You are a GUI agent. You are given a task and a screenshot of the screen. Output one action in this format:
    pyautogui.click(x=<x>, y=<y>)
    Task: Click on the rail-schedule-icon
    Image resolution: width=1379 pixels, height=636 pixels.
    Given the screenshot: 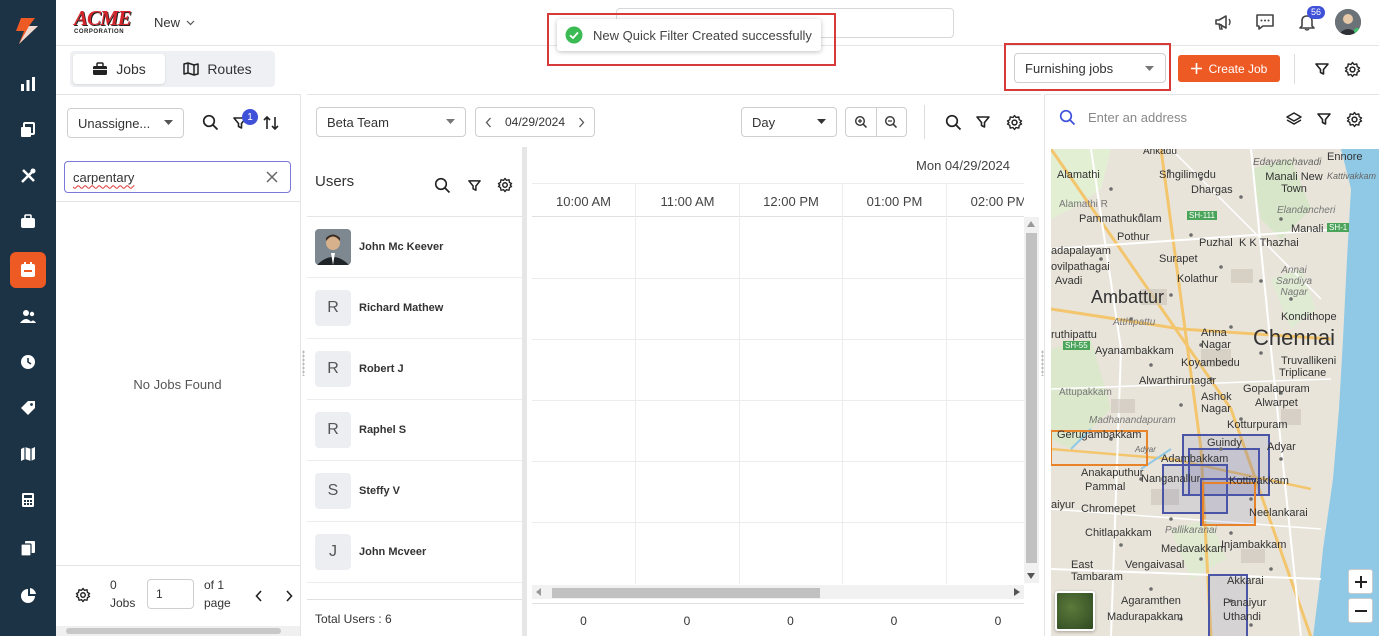 What is the action you would take?
    pyautogui.click(x=28, y=270)
    